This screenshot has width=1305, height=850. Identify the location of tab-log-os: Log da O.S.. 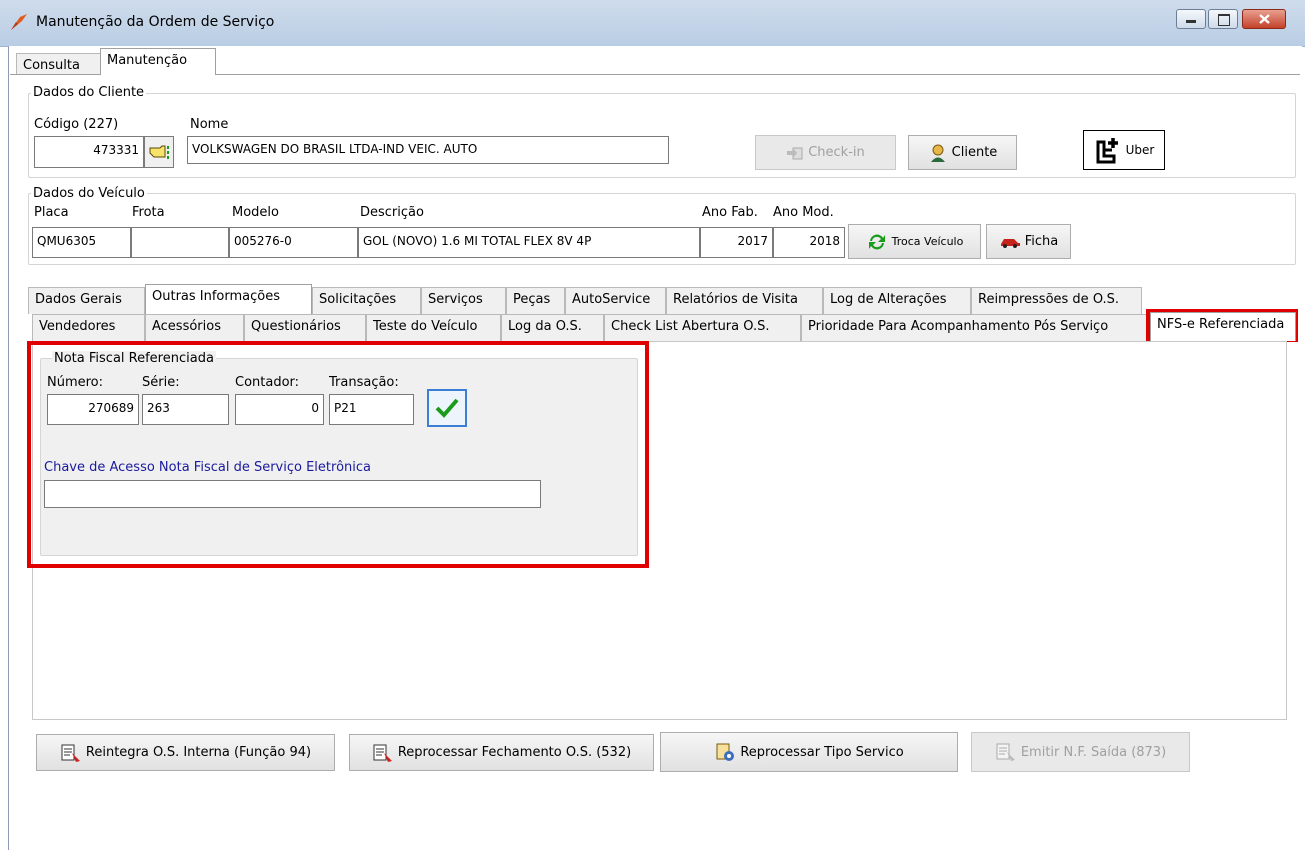
(552, 327).